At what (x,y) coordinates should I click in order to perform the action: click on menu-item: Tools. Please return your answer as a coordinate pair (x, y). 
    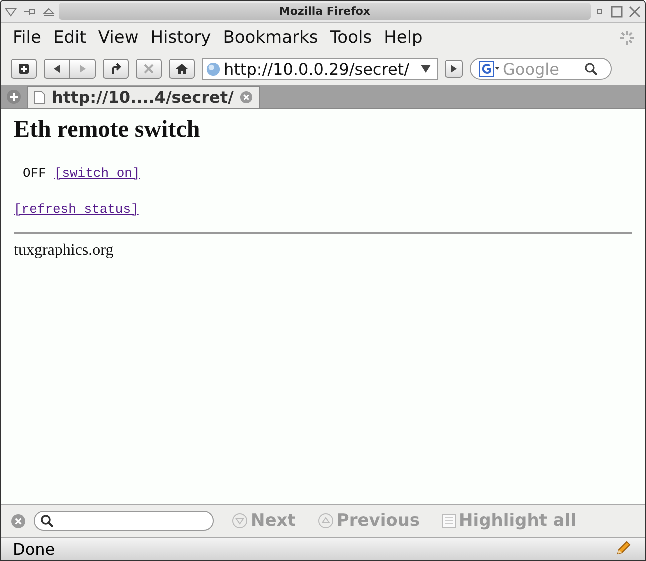
    Looking at the image, I should click on (351, 38).